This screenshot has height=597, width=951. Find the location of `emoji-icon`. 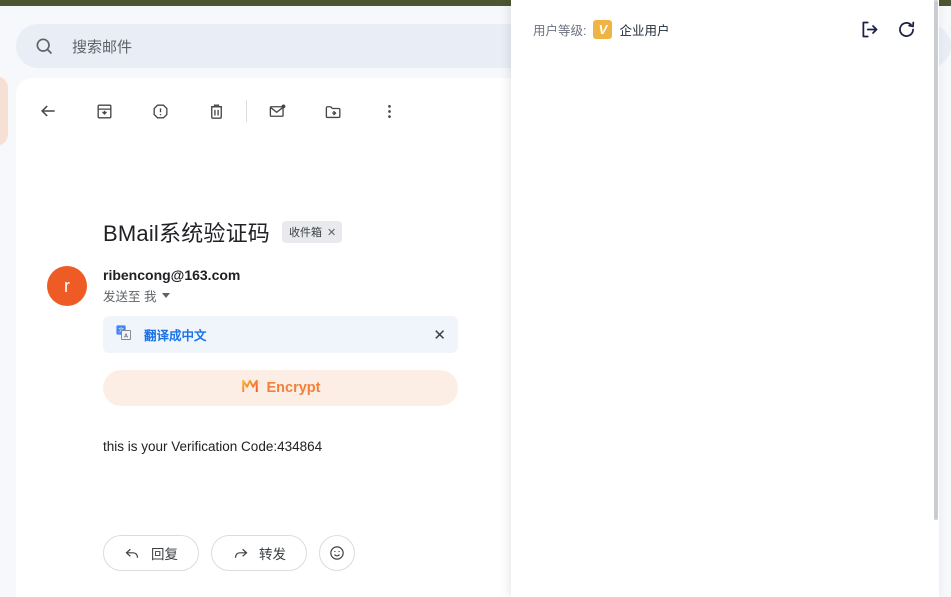

emoji-icon is located at coordinates (337, 553).